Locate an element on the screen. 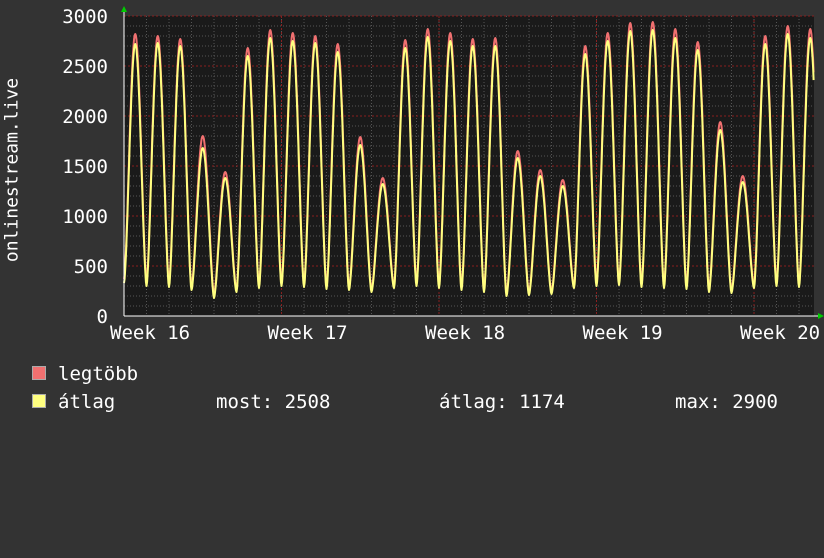  y-axis-arrow is located at coordinates (124, 9).